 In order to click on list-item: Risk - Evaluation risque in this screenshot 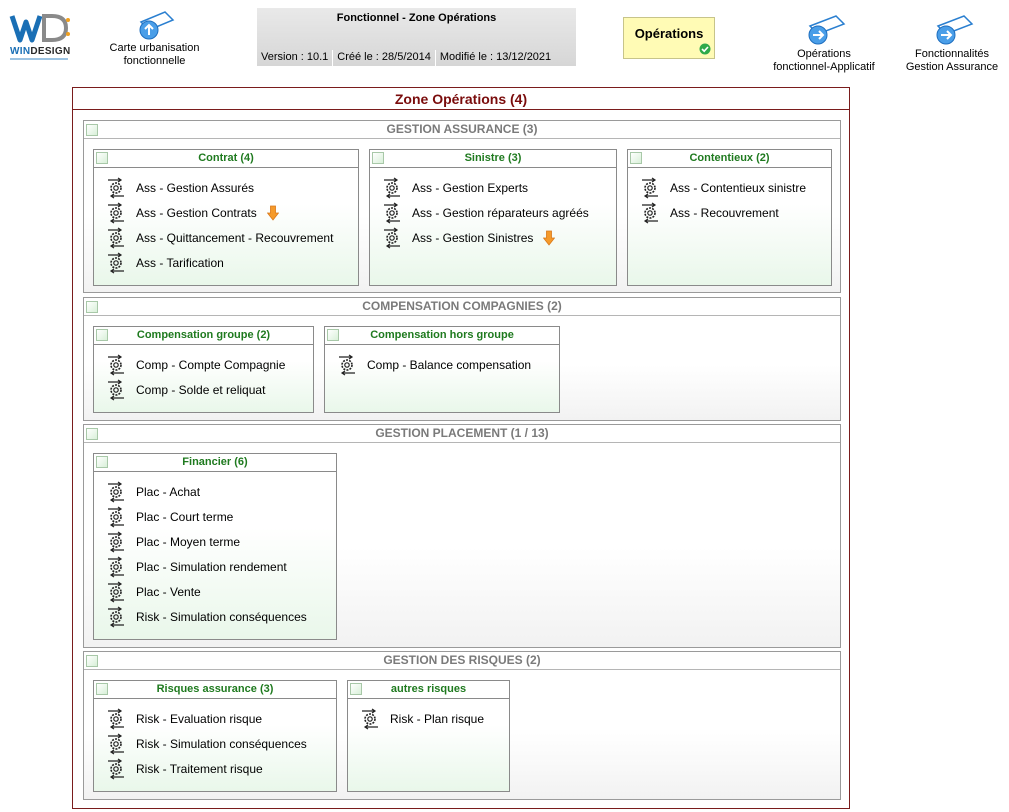, I will do `click(184, 719)`.